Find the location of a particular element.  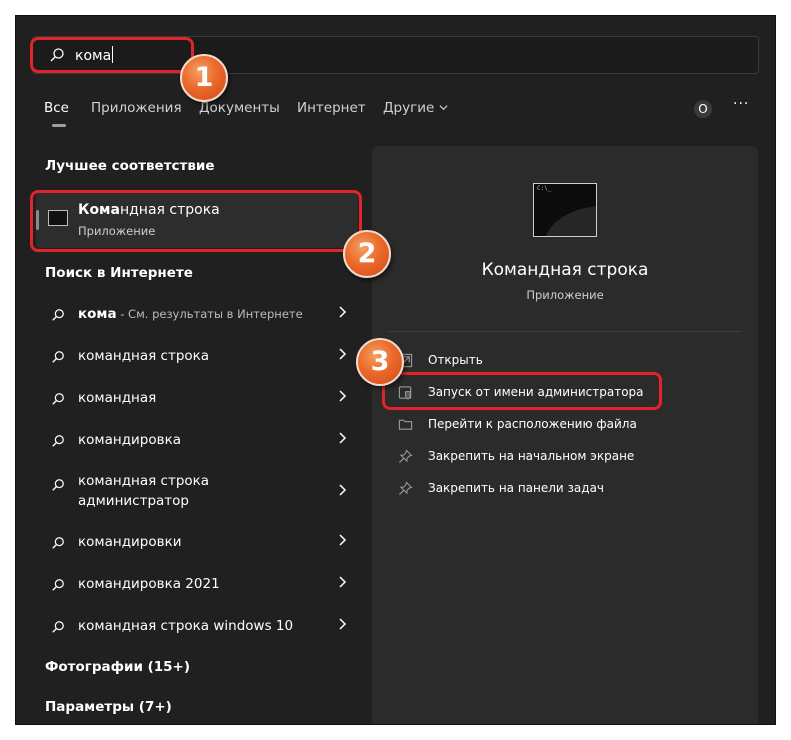

command-prompt-large-icon: C:\_ is located at coordinates (565, 210).